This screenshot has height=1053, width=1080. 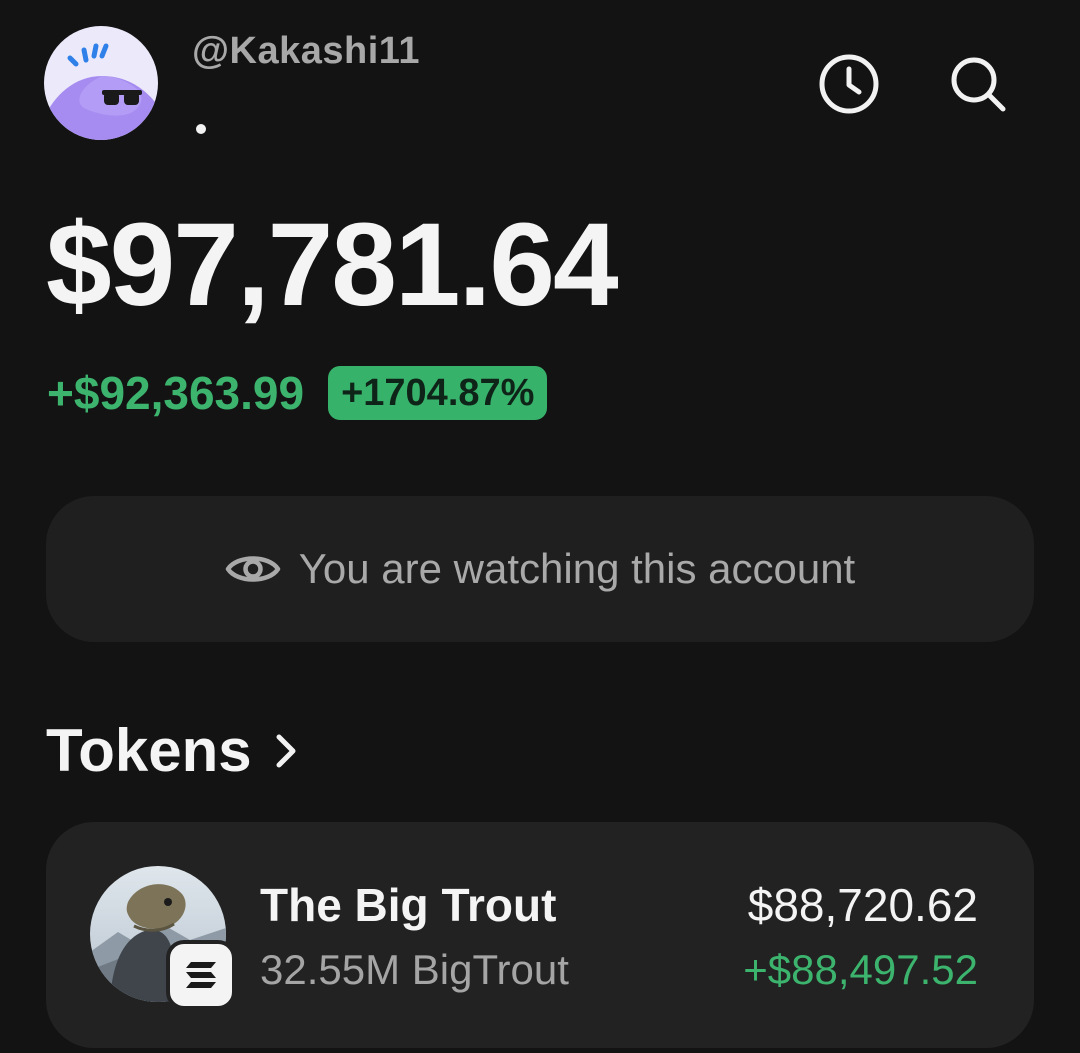 I want to click on chevron-right-icon, so click(x=286, y=751).